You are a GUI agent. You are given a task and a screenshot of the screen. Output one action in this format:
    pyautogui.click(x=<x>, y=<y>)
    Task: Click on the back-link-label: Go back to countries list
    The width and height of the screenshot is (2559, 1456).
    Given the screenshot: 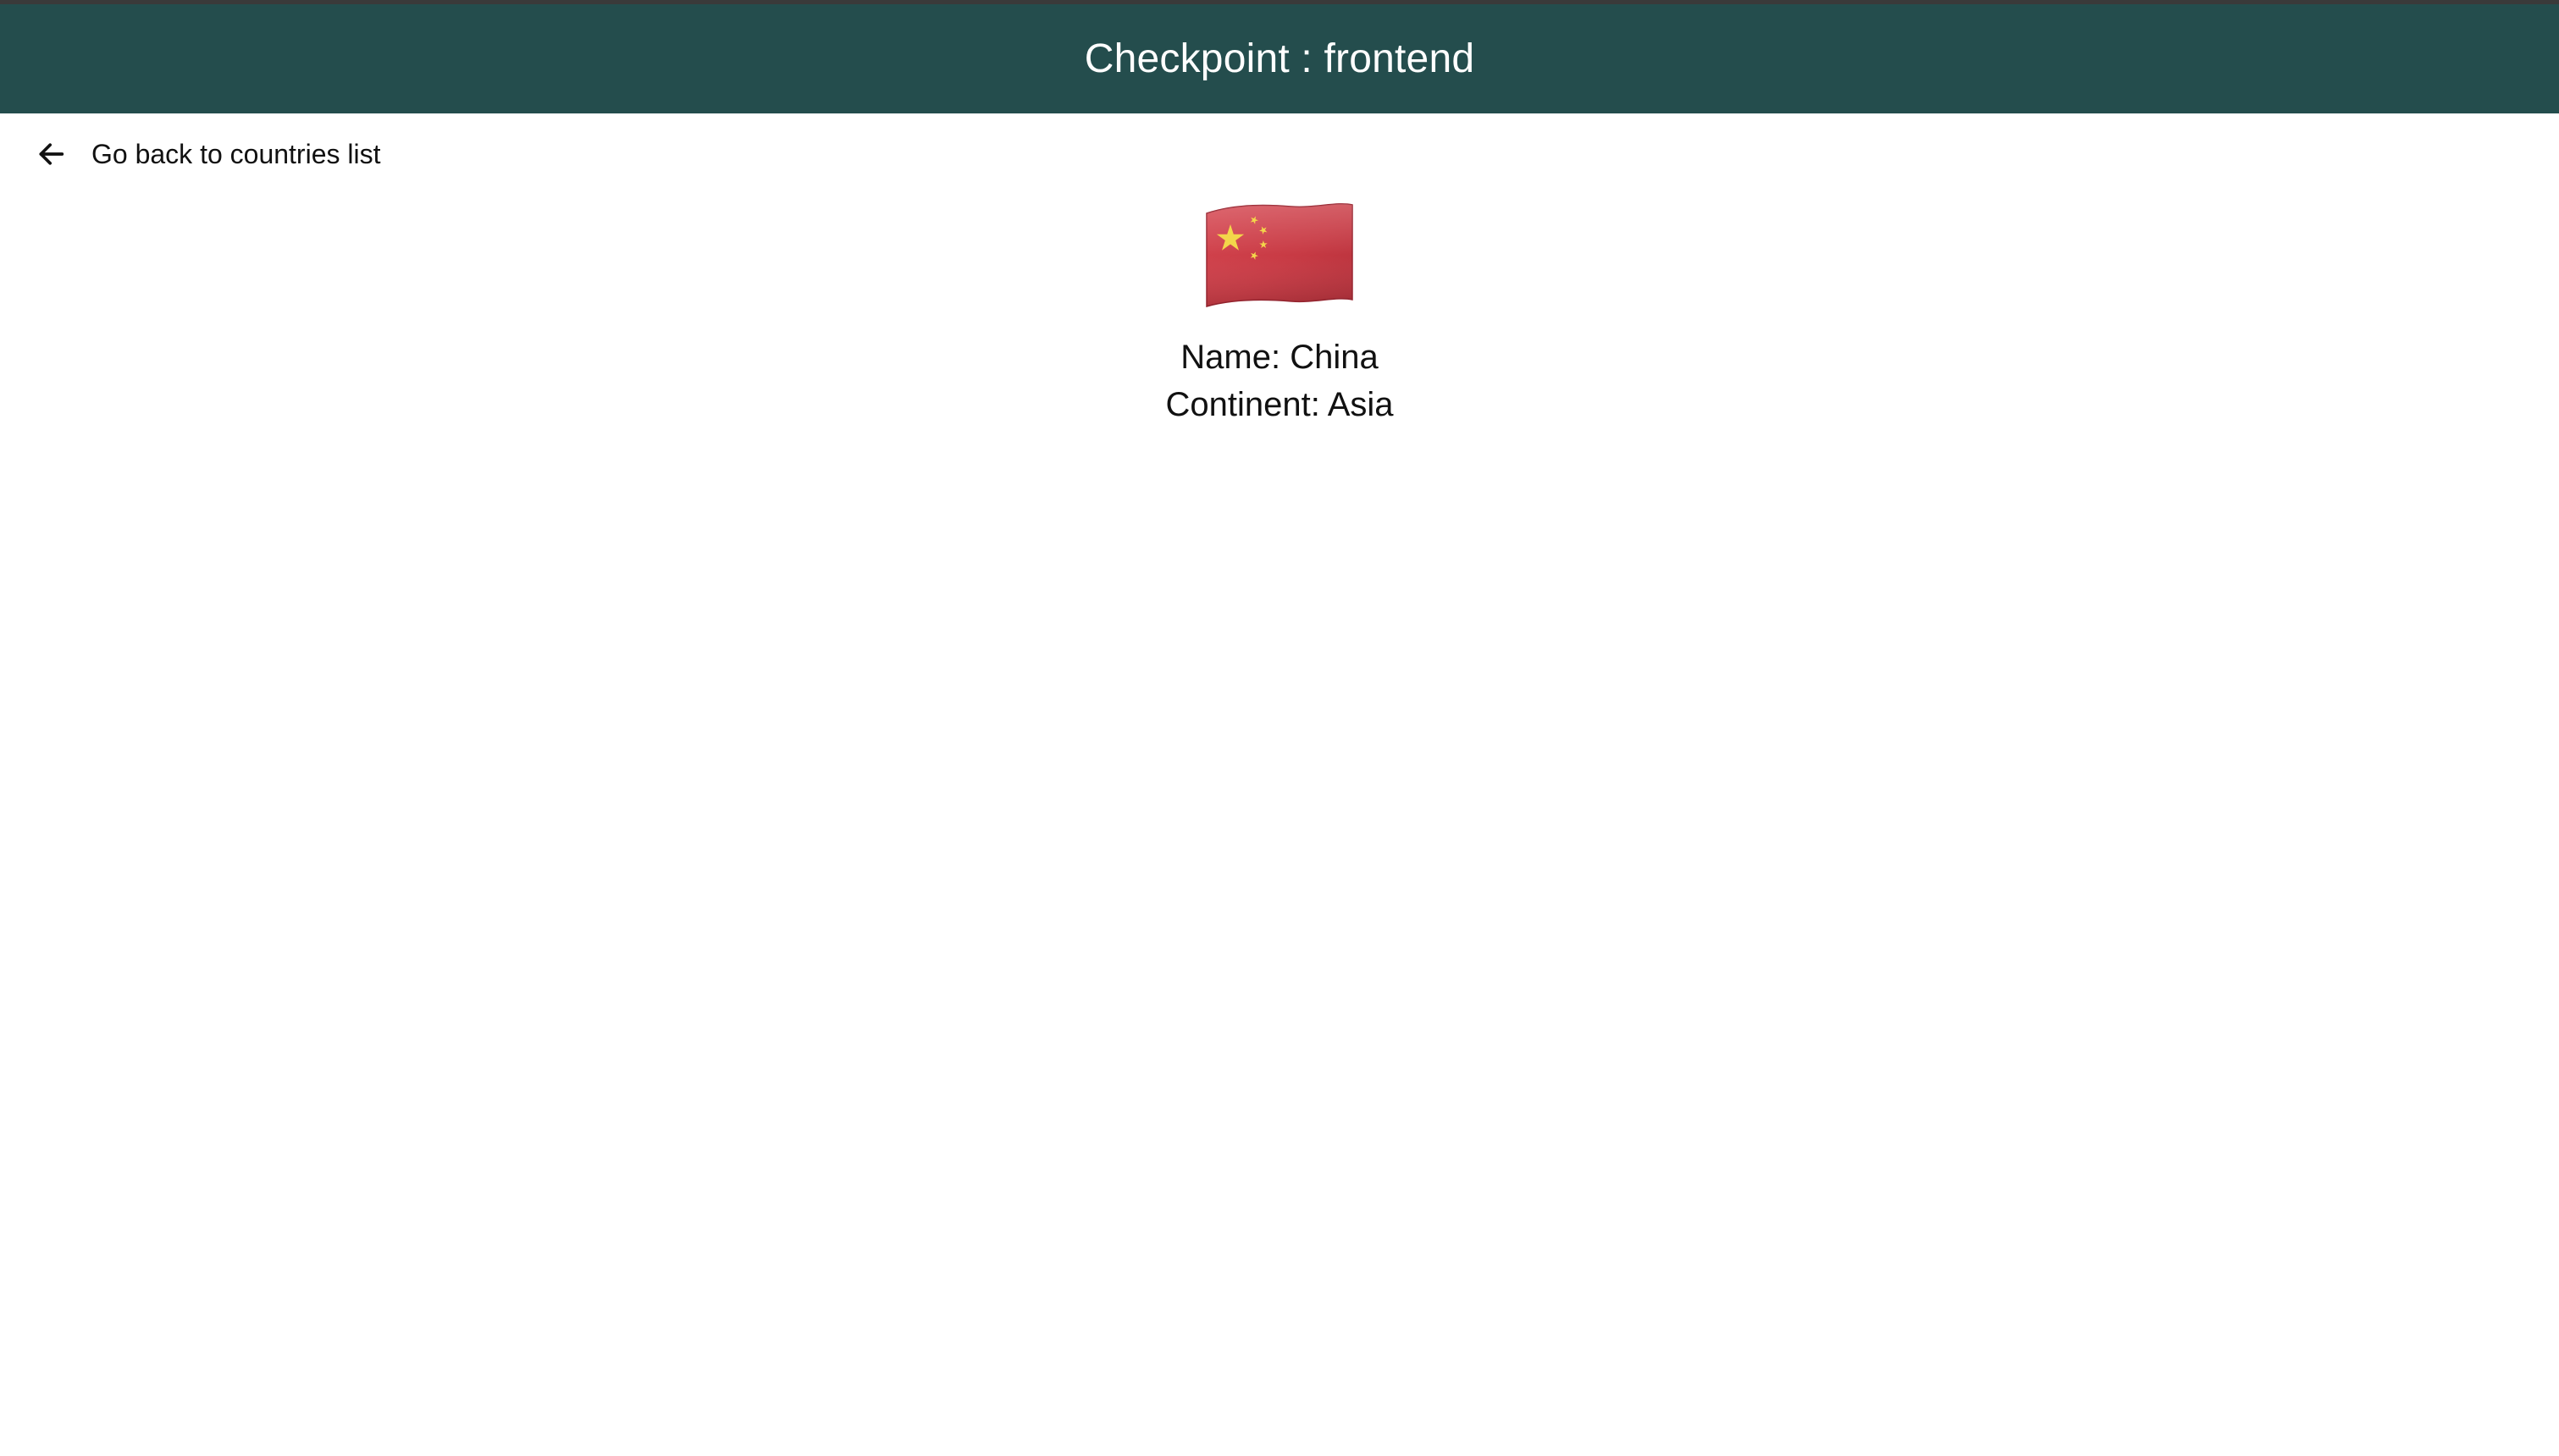 What is the action you would take?
    pyautogui.click(x=236, y=153)
    